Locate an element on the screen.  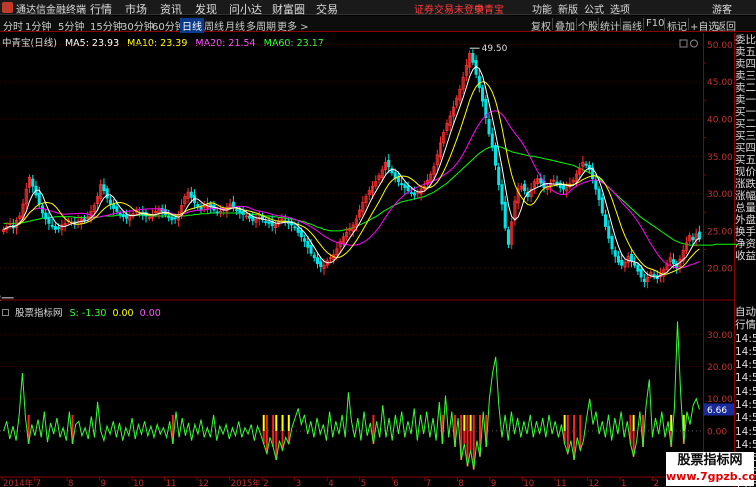
high-price-label: 49.50 is located at coordinates (495, 49).